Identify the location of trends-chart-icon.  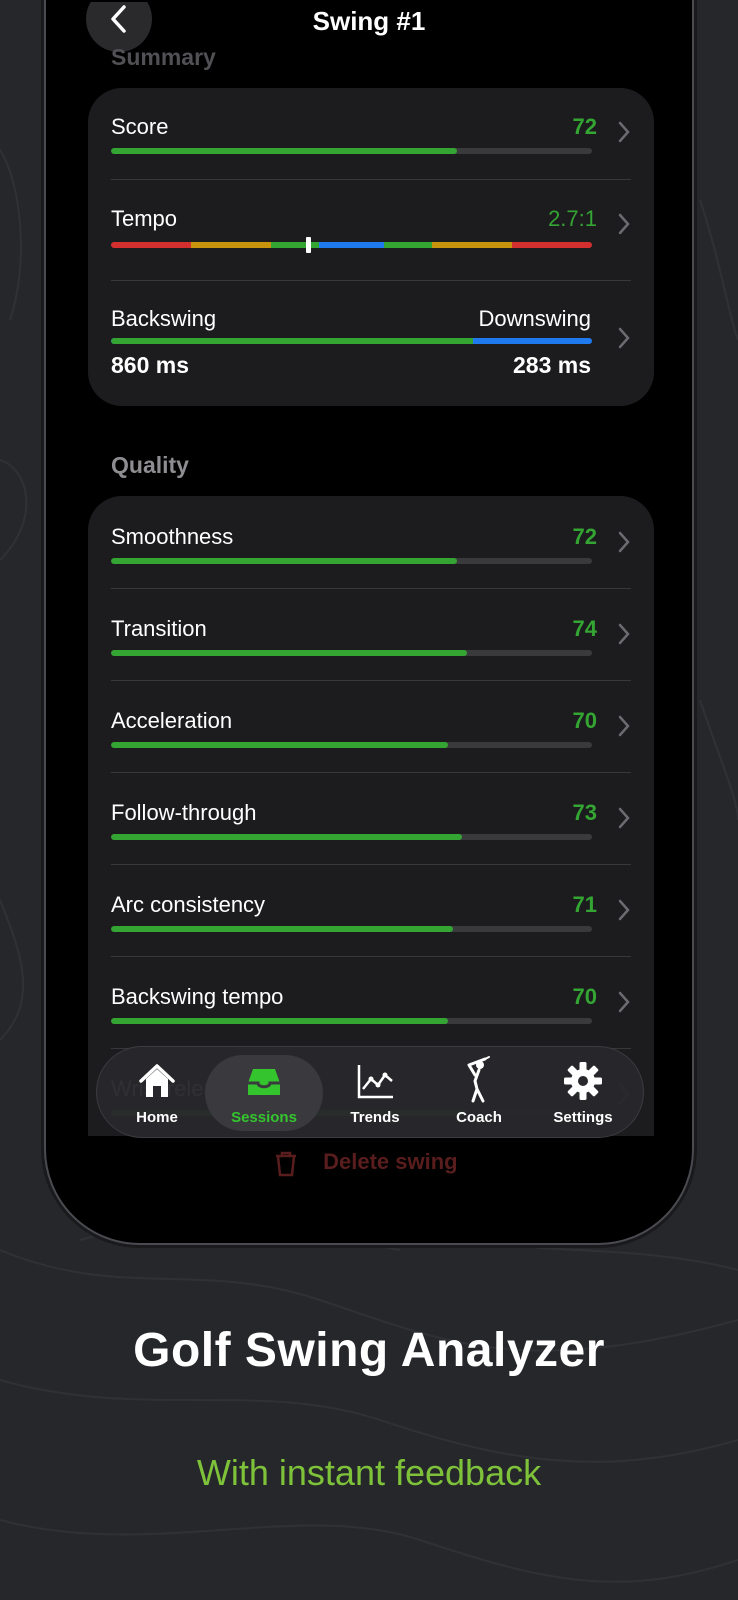
(375, 1082).